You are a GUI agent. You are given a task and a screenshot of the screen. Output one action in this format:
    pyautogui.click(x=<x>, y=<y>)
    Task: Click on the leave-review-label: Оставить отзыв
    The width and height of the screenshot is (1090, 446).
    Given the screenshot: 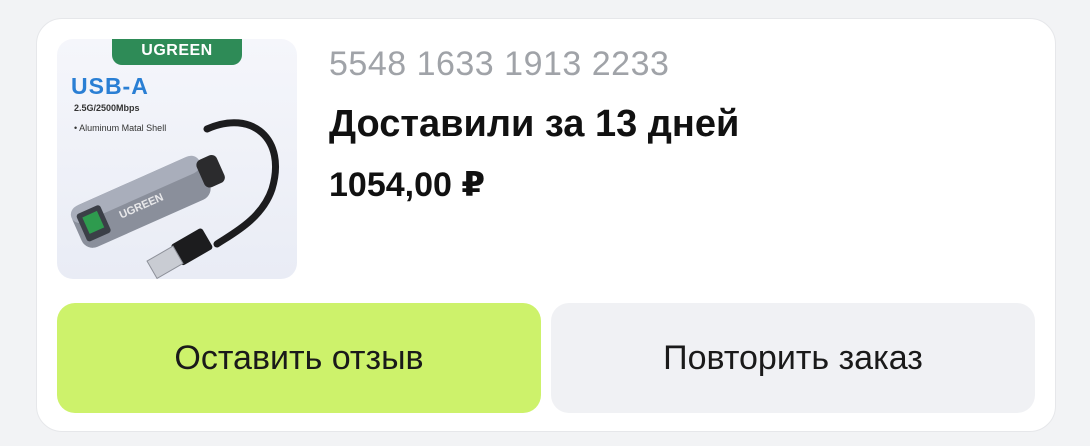 What is the action you would take?
    pyautogui.click(x=299, y=357)
    